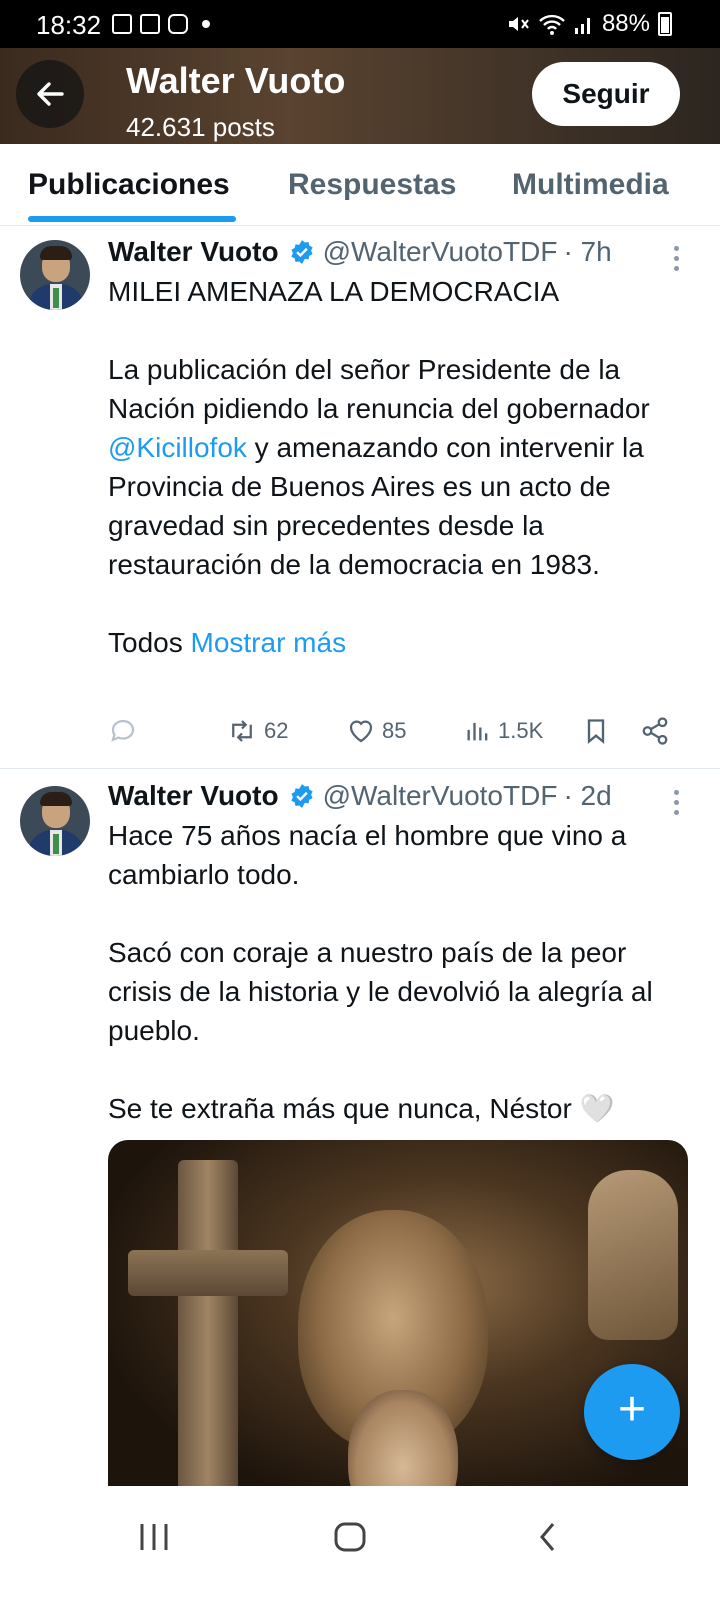 The image size is (720, 1600). What do you see at coordinates (236, 80) in the screenshot?
I see `profile-name: Walter Vuoto` at bounding box center [236, 80].